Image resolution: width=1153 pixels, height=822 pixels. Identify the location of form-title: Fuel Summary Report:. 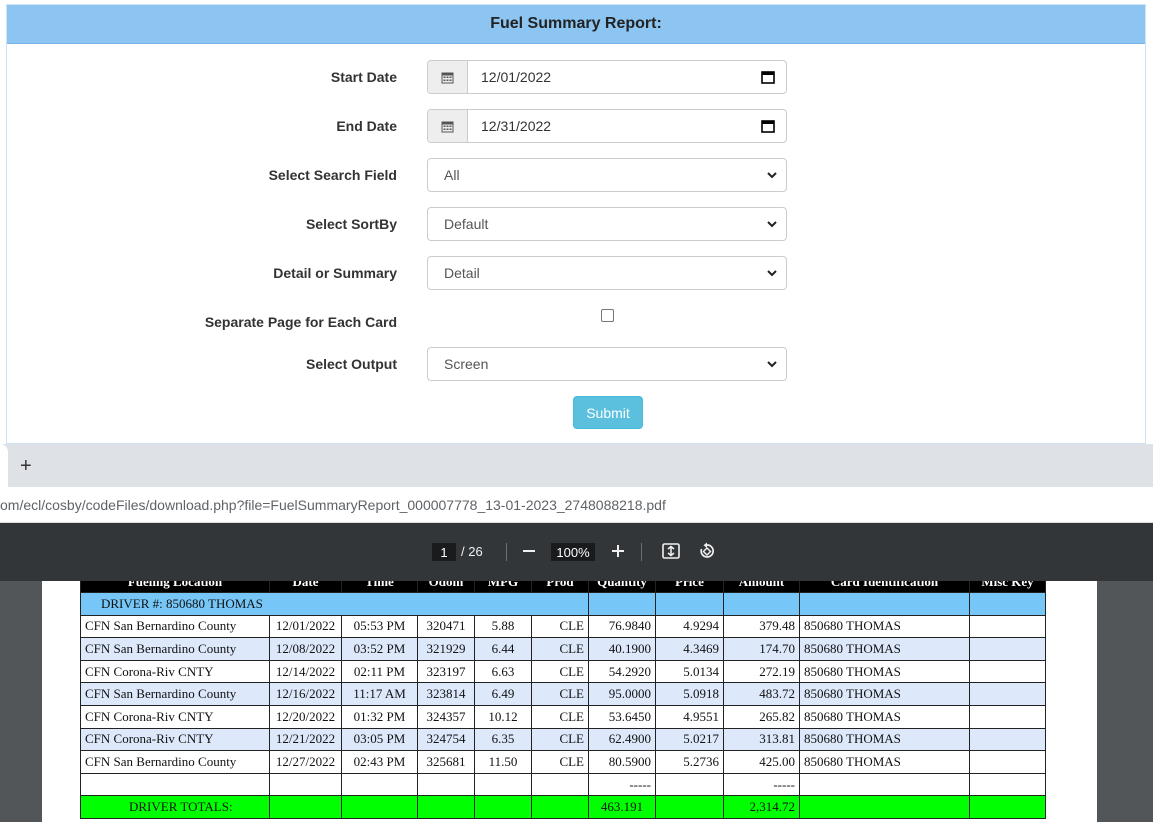
(576, 24).